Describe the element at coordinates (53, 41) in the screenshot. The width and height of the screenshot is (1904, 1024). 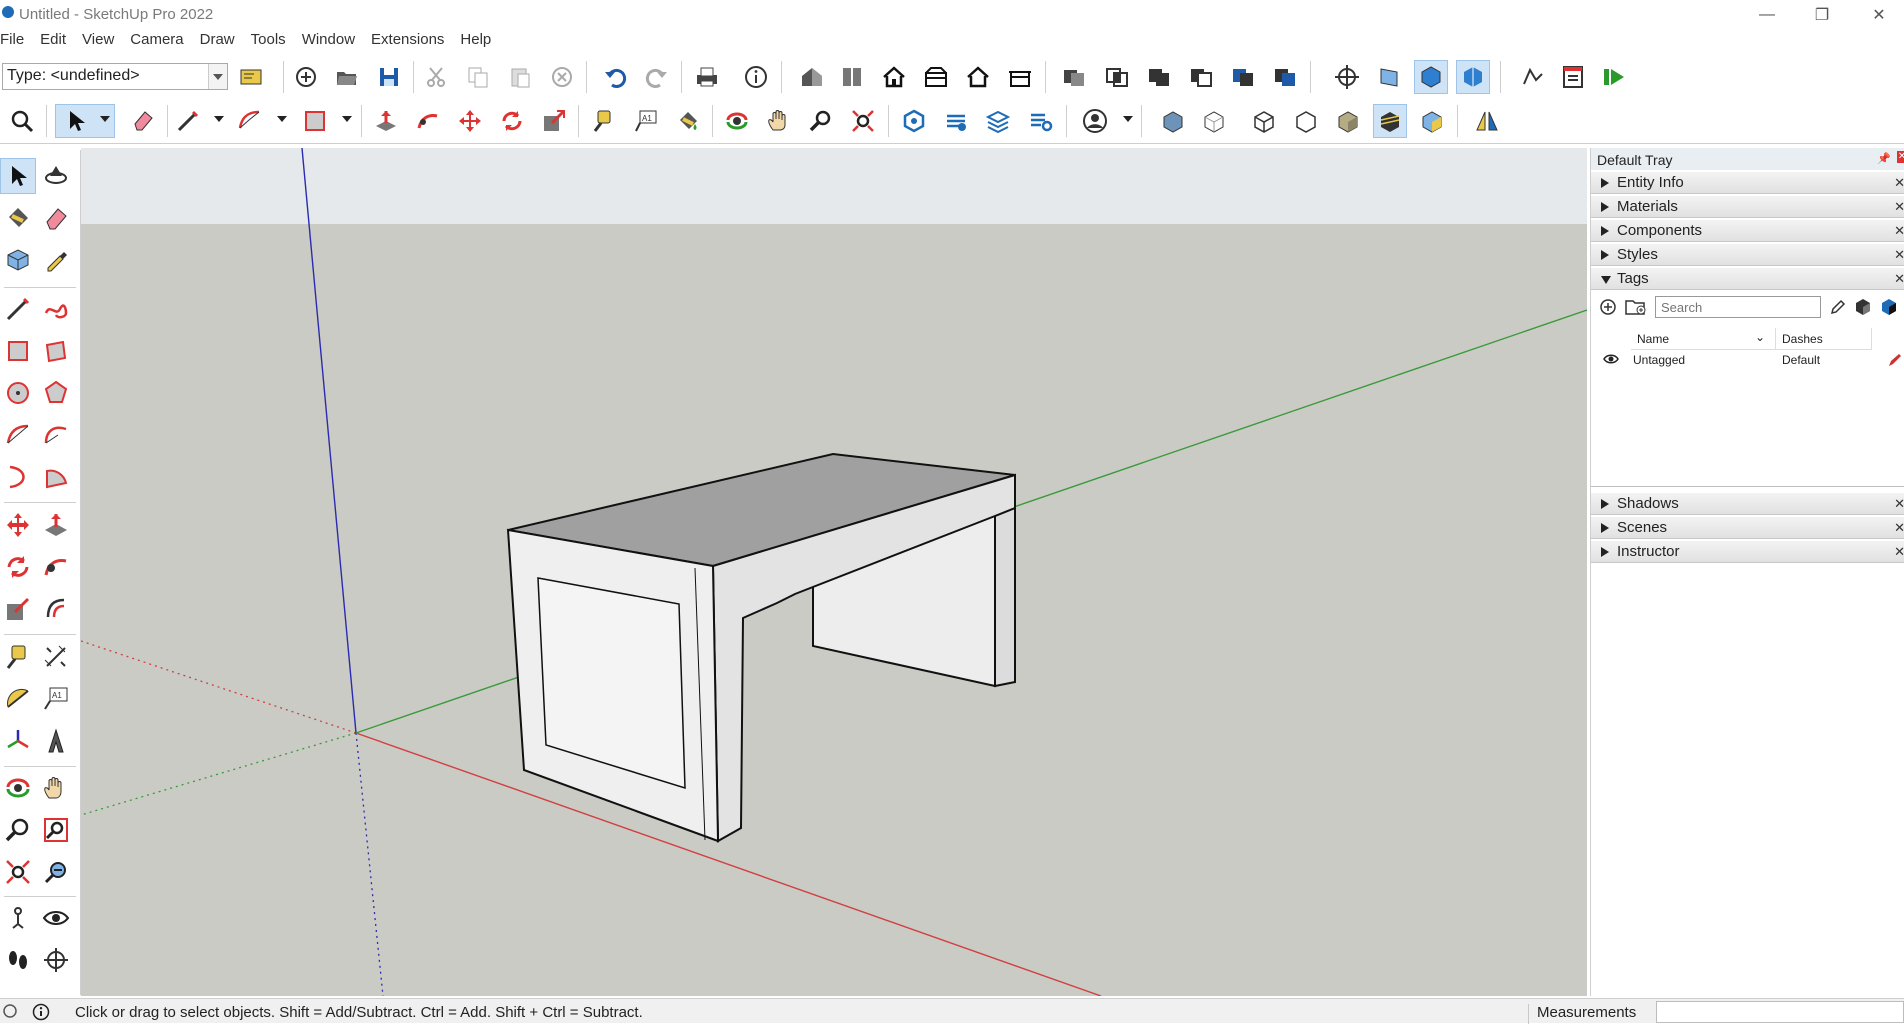
I see `menu-edit: Edit` at that location.